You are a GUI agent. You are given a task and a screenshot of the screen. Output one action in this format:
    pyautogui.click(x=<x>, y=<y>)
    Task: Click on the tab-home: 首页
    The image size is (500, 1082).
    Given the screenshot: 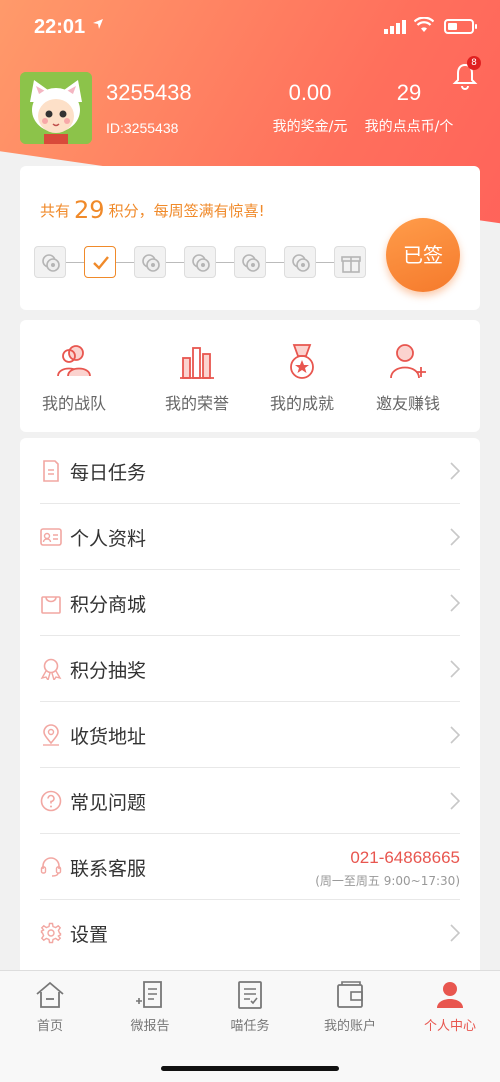 What is the action you would take?
    pyautogui.click(x=50, y=1006)
    